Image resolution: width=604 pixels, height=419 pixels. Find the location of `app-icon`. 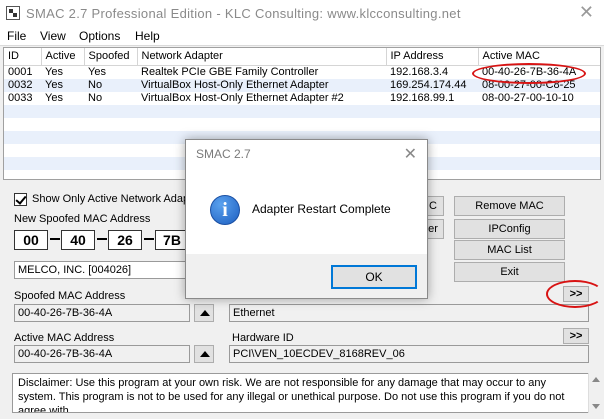

app-icon is located at coordinates (13, 13).